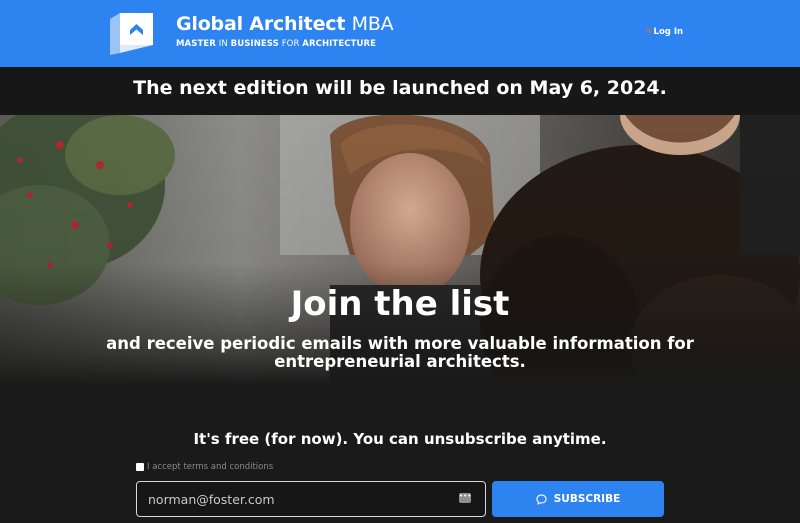  I want to click on hero-title: Join the list, so click(400, 304).